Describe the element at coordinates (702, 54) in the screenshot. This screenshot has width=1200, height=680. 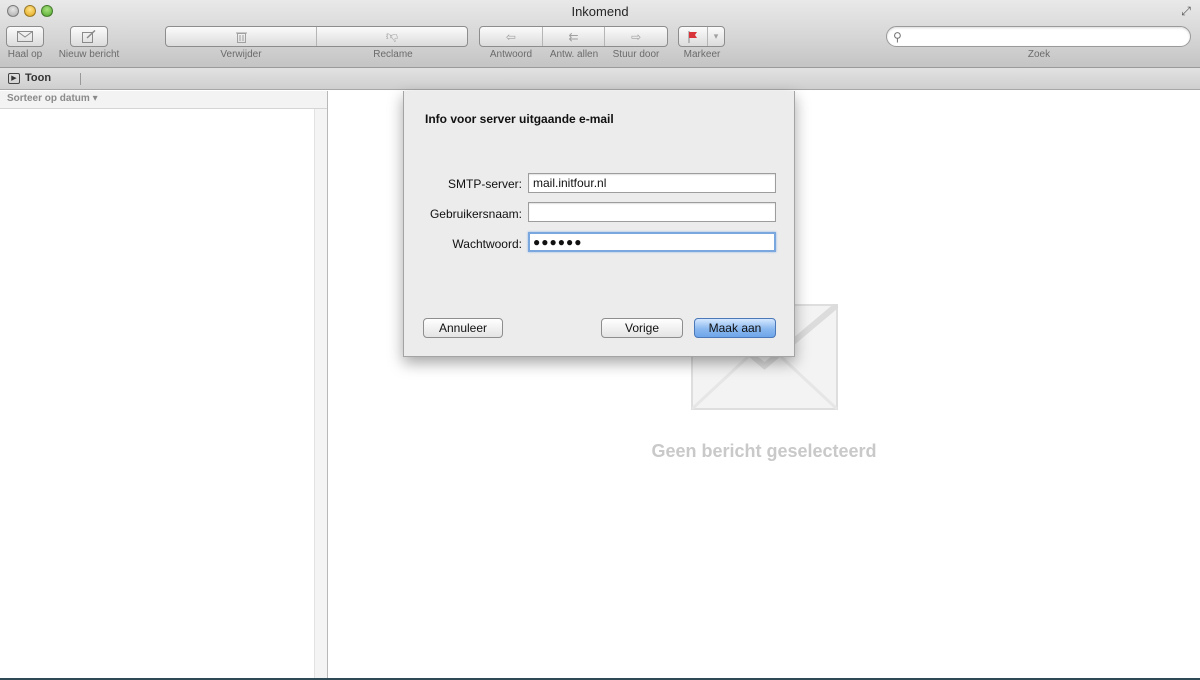
I see `flag-label: Markeer` at that location.